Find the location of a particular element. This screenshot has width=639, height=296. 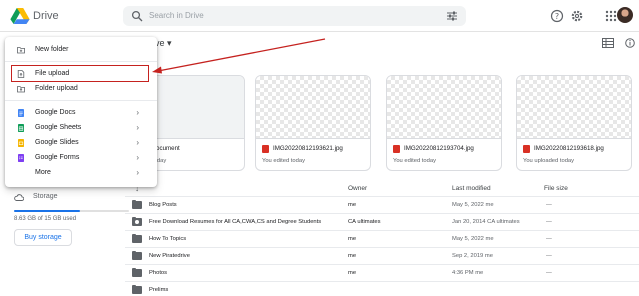

storage-usage-bar is located at coordinates (71, 211).